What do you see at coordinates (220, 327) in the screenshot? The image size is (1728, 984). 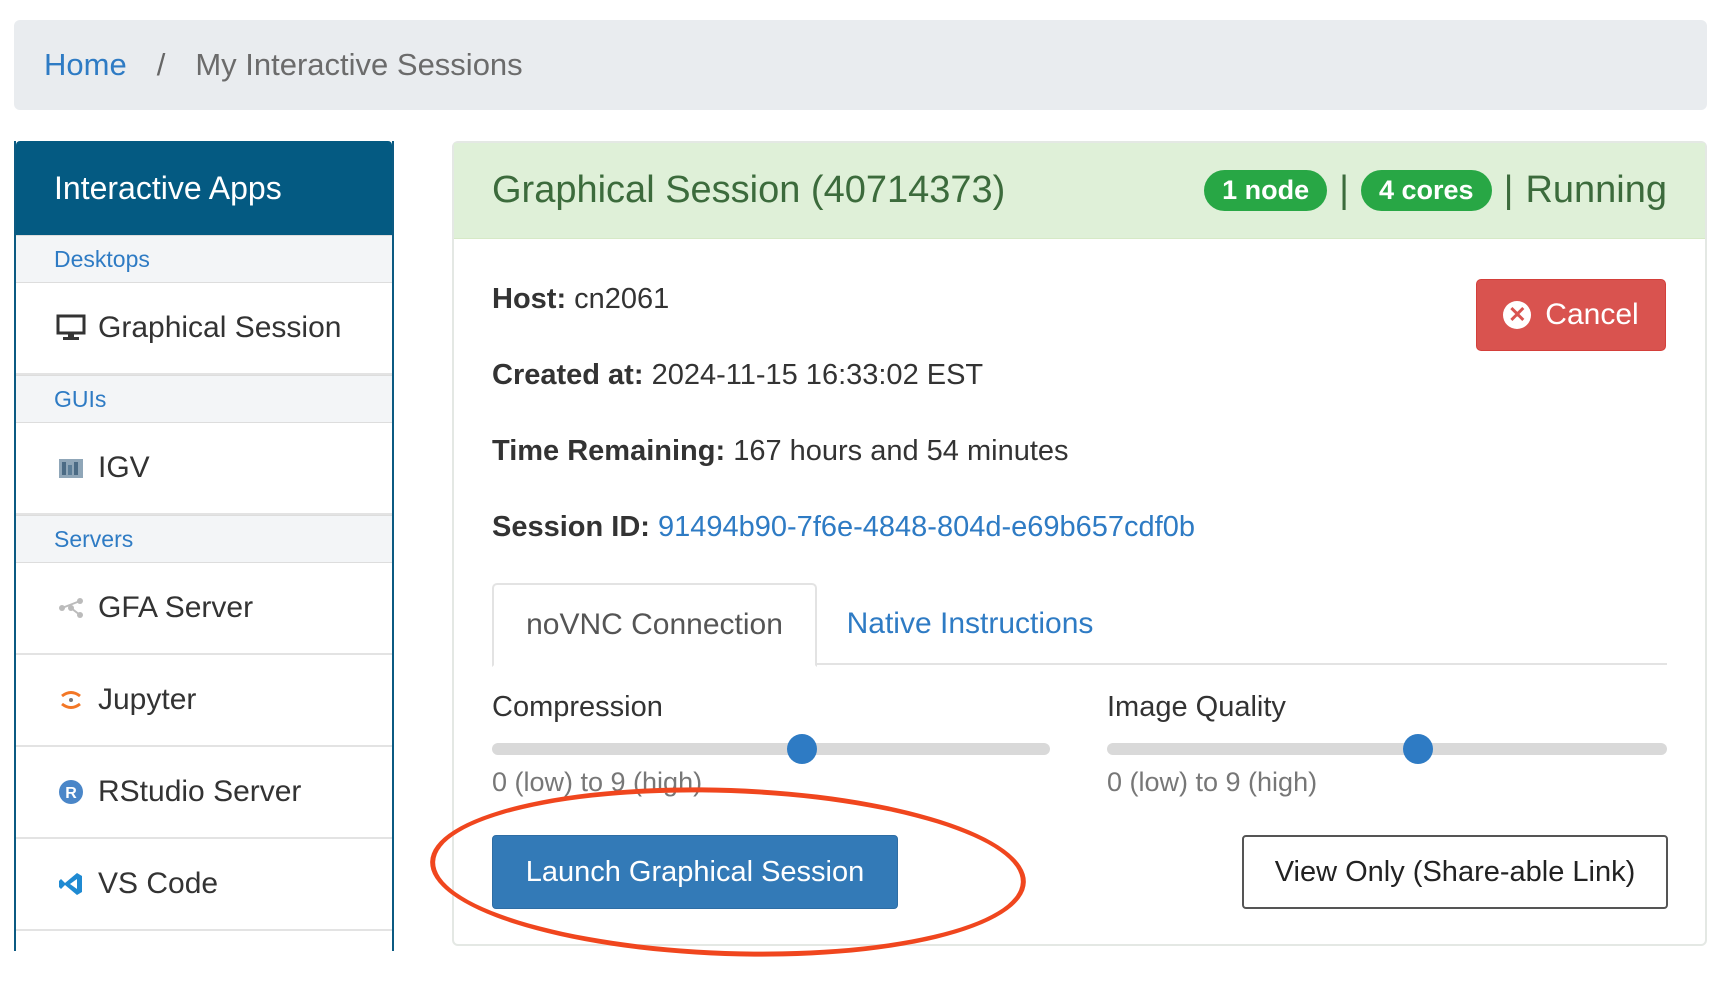 I see `sidebar-item-label: Graphical Session` at bounding box center [220, 327].